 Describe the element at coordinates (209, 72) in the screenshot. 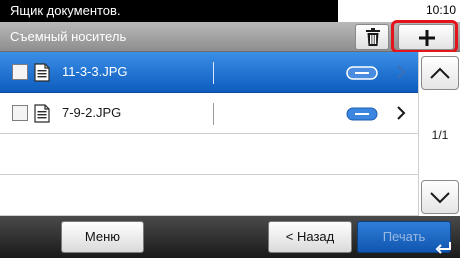

I see `file-row: 11-3-3.JPG` at that location.